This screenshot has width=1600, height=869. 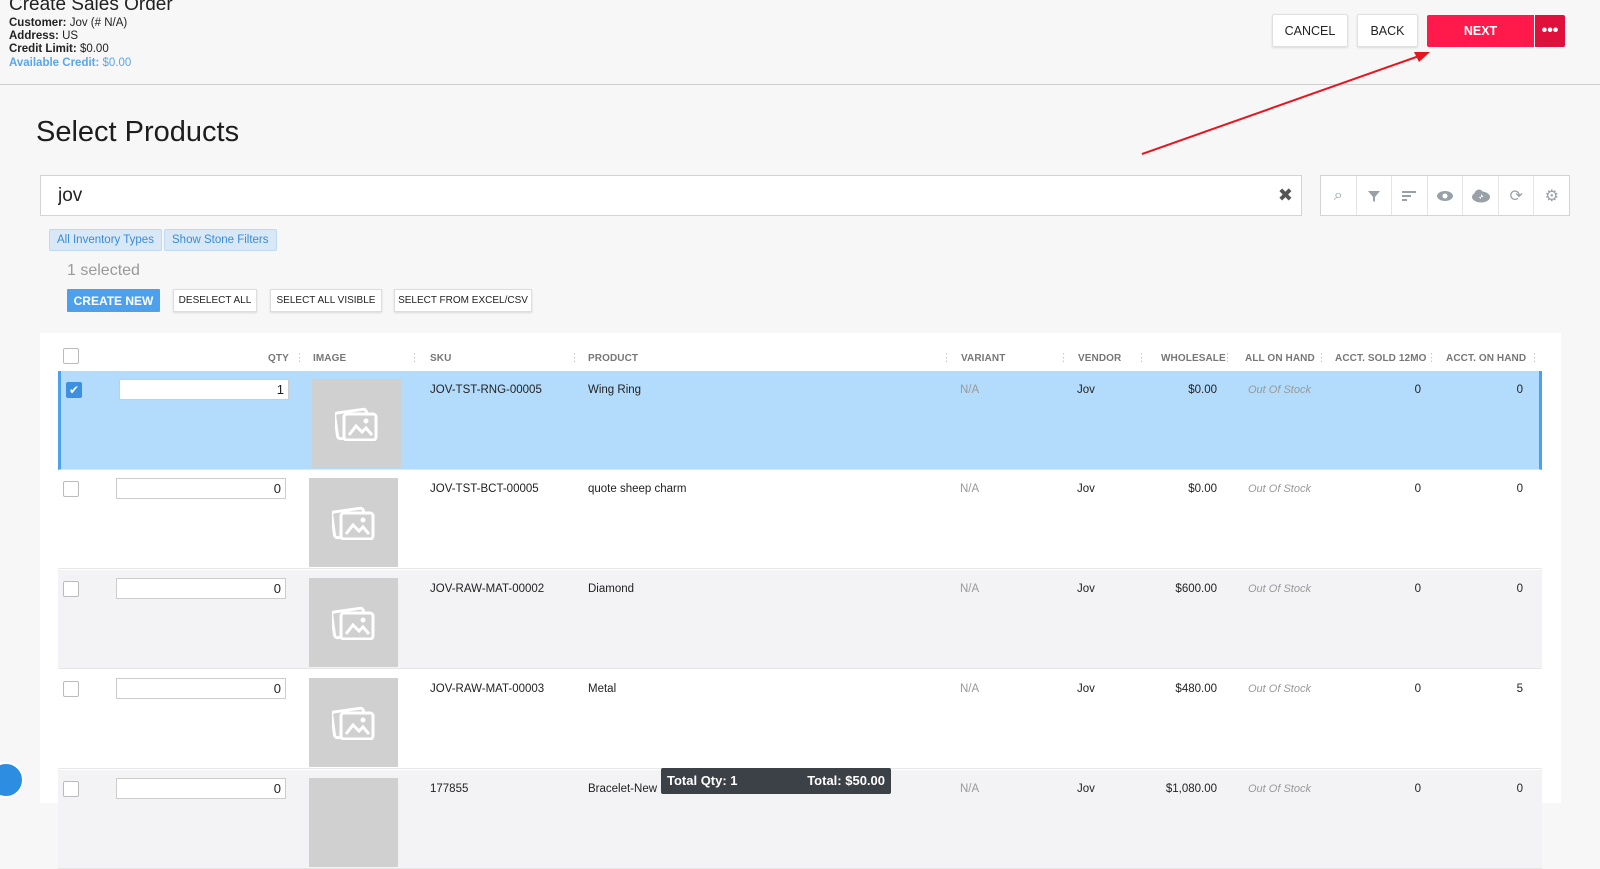 I want to click on back-button: BACK, so click(x=1387, y=30).